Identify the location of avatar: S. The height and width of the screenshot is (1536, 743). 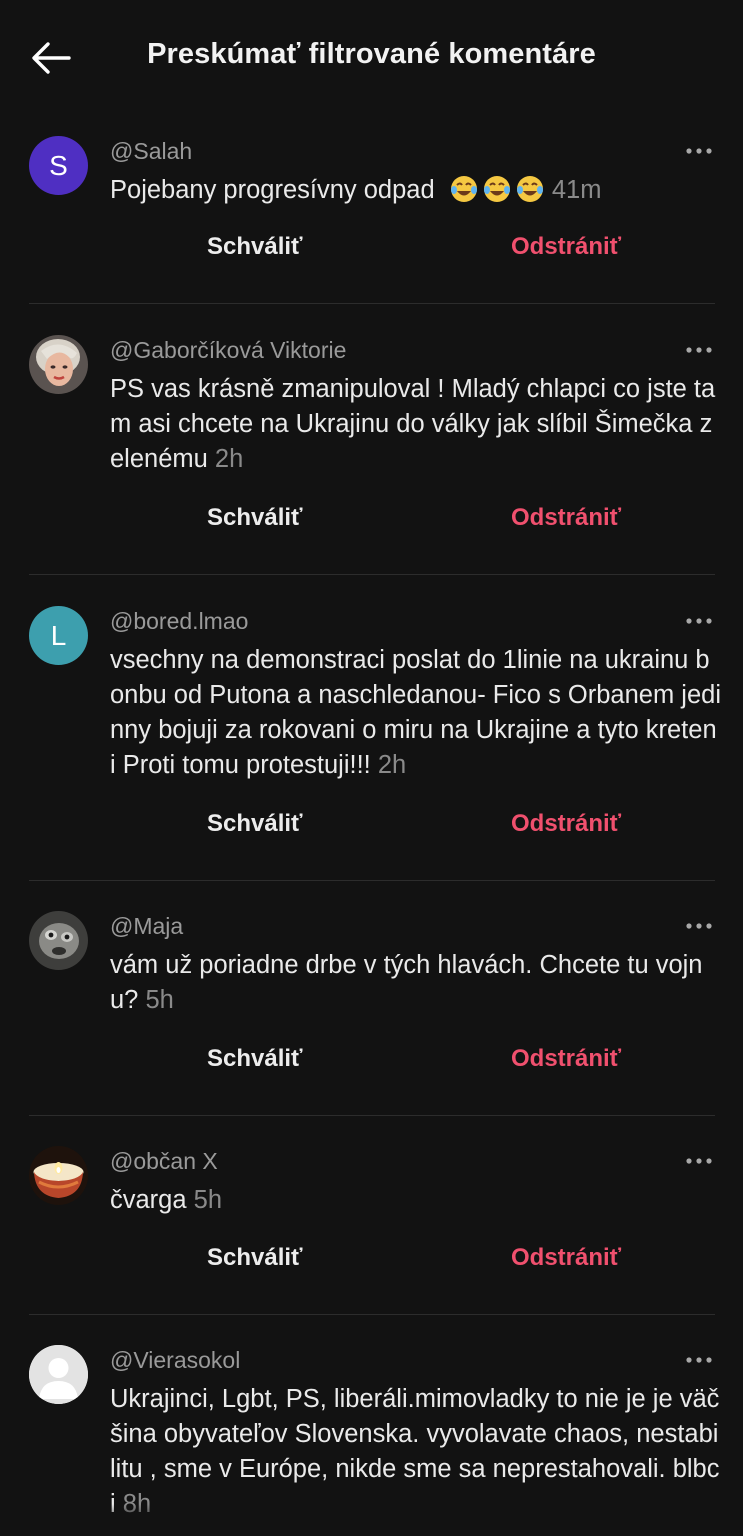
(58, 165).